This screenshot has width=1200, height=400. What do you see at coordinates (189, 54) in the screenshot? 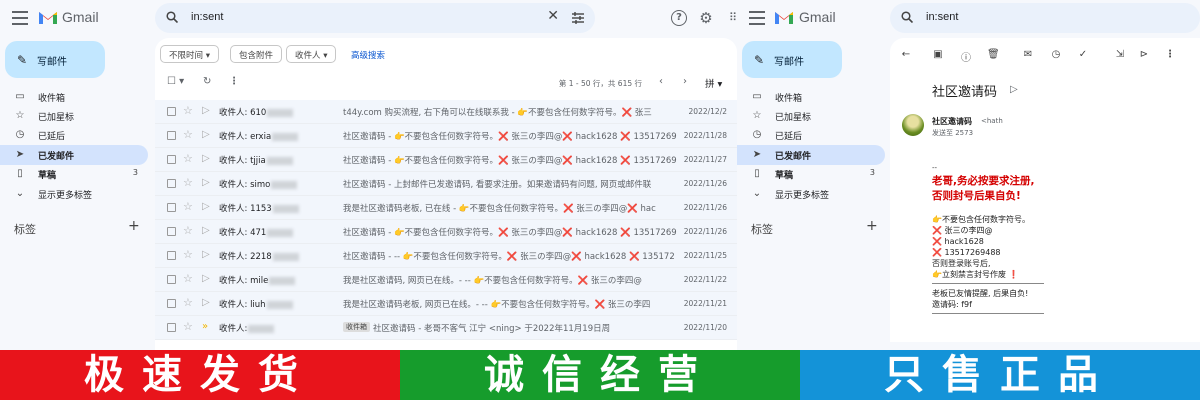
I see `filter-time-chip: 不限时间 ▾` at bounding box center [189, 54].